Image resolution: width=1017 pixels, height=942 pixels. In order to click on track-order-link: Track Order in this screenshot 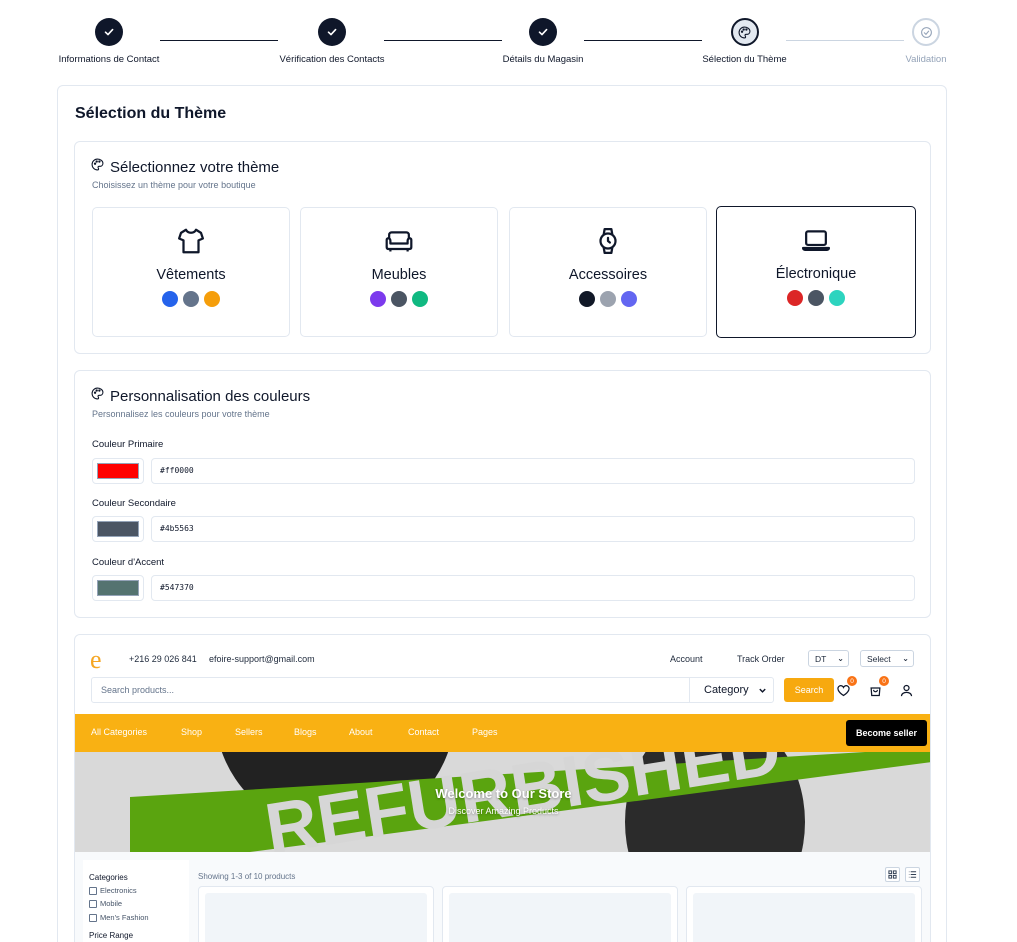, I will do `click(761, 659)`.